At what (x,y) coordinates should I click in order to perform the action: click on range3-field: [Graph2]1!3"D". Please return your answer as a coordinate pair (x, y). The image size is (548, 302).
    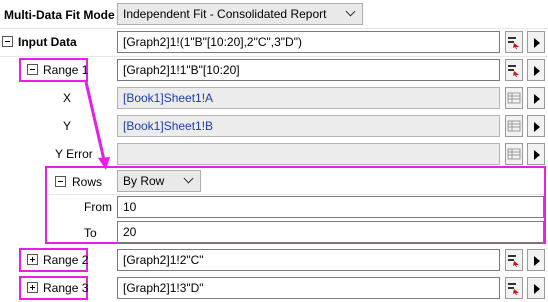
    Looking at the image, I should click on (308, 288).